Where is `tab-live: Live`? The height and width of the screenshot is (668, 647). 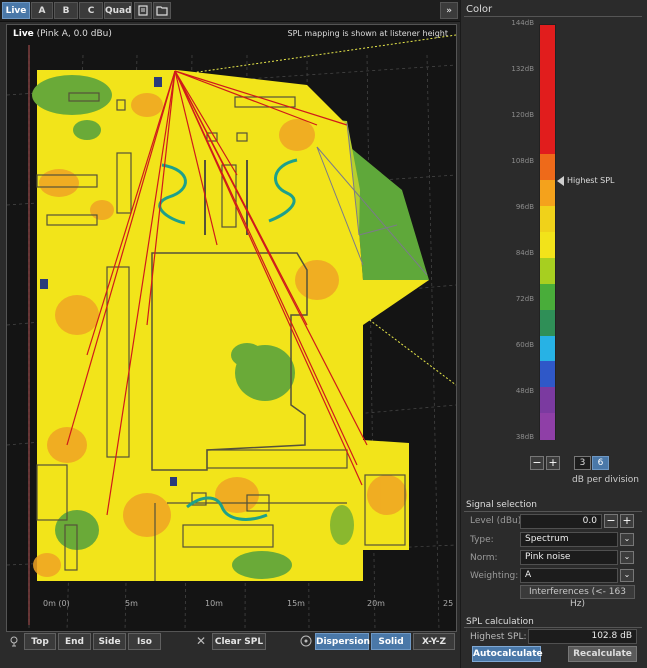 tab-live: Live is located at coordinates (16, 10).